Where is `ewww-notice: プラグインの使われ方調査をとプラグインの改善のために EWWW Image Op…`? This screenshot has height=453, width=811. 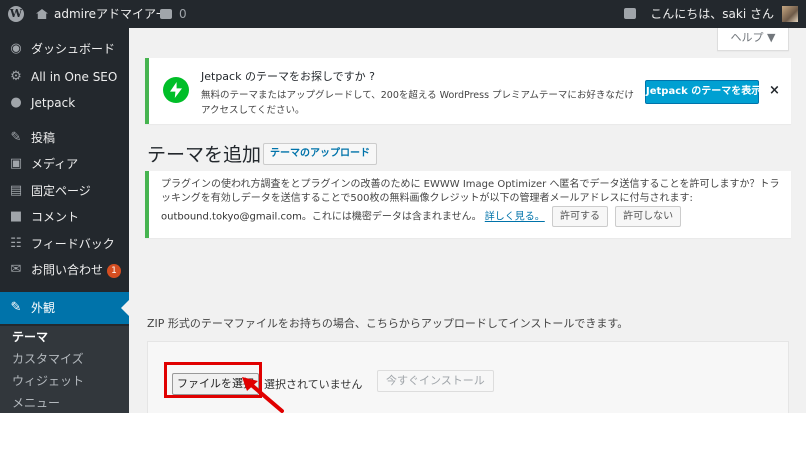
ewww-notice: プラグインの使われ方調査をとプラグインの改善のために EWWW Image Op… is located at coordinates (468, 204).